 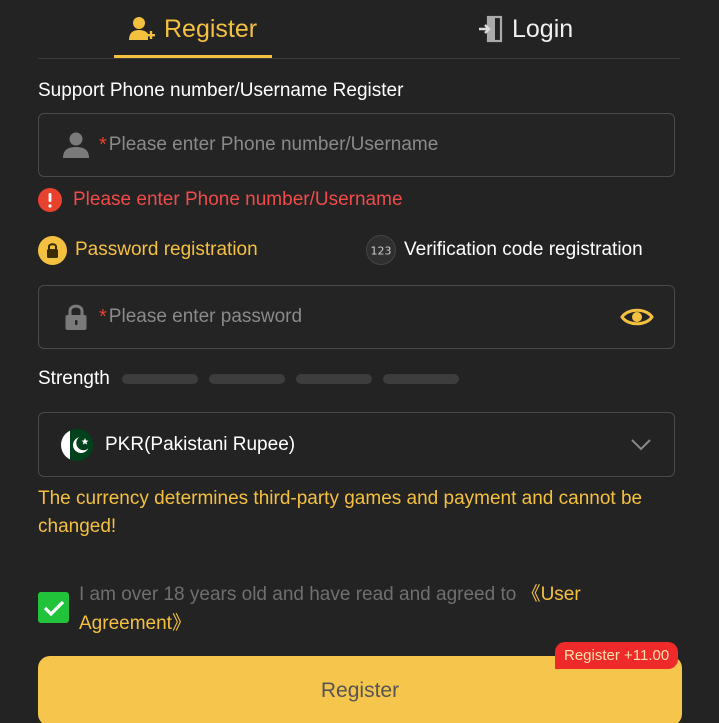 I want to click on login-icon, so click(x=491, y=29).